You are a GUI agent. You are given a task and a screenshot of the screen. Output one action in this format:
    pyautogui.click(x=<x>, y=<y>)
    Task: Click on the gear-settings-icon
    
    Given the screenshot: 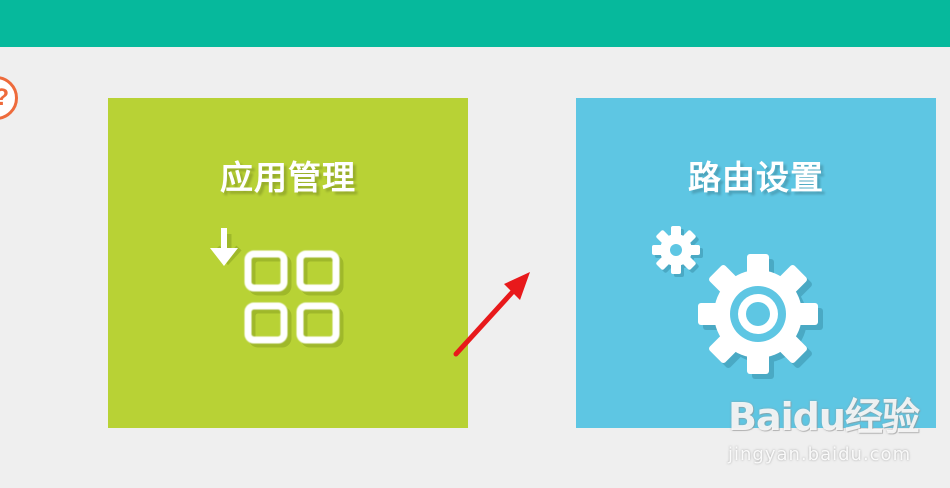 What is the action you would take?
    pyautogui.click(x=737, y=302)
    